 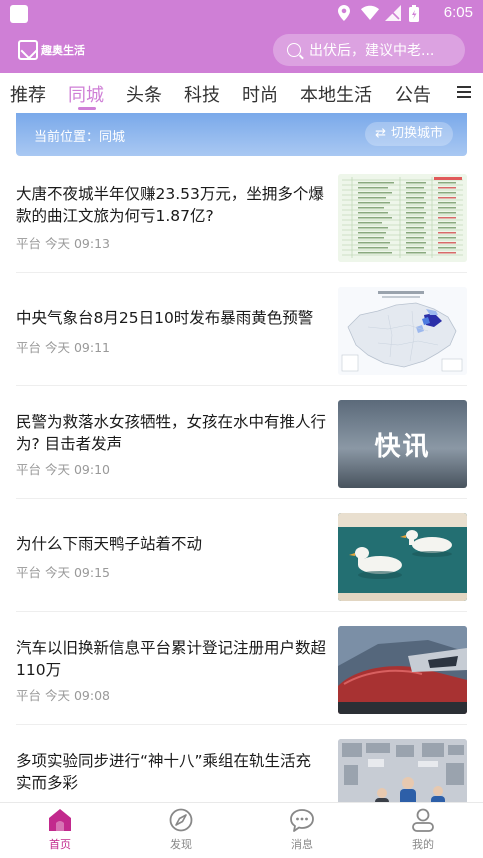 What do you see at coordinates (380, 133) in the screenshot?
I see `swap-icon: ⇄` at bounding box center [380, 133].